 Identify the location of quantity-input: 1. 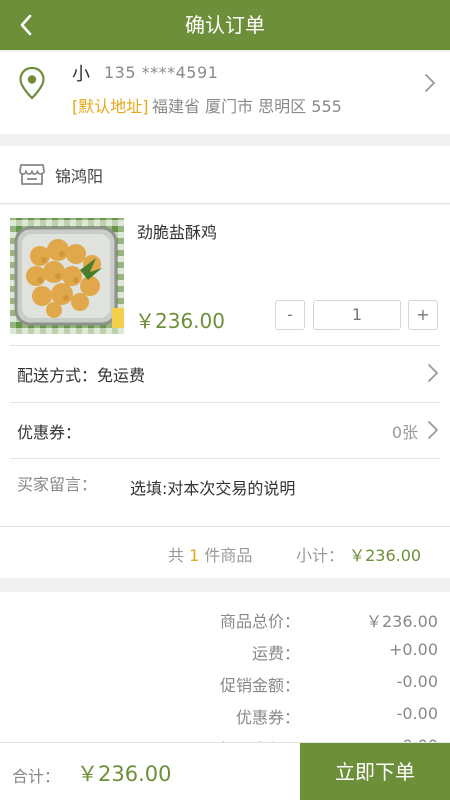
(357, 315).